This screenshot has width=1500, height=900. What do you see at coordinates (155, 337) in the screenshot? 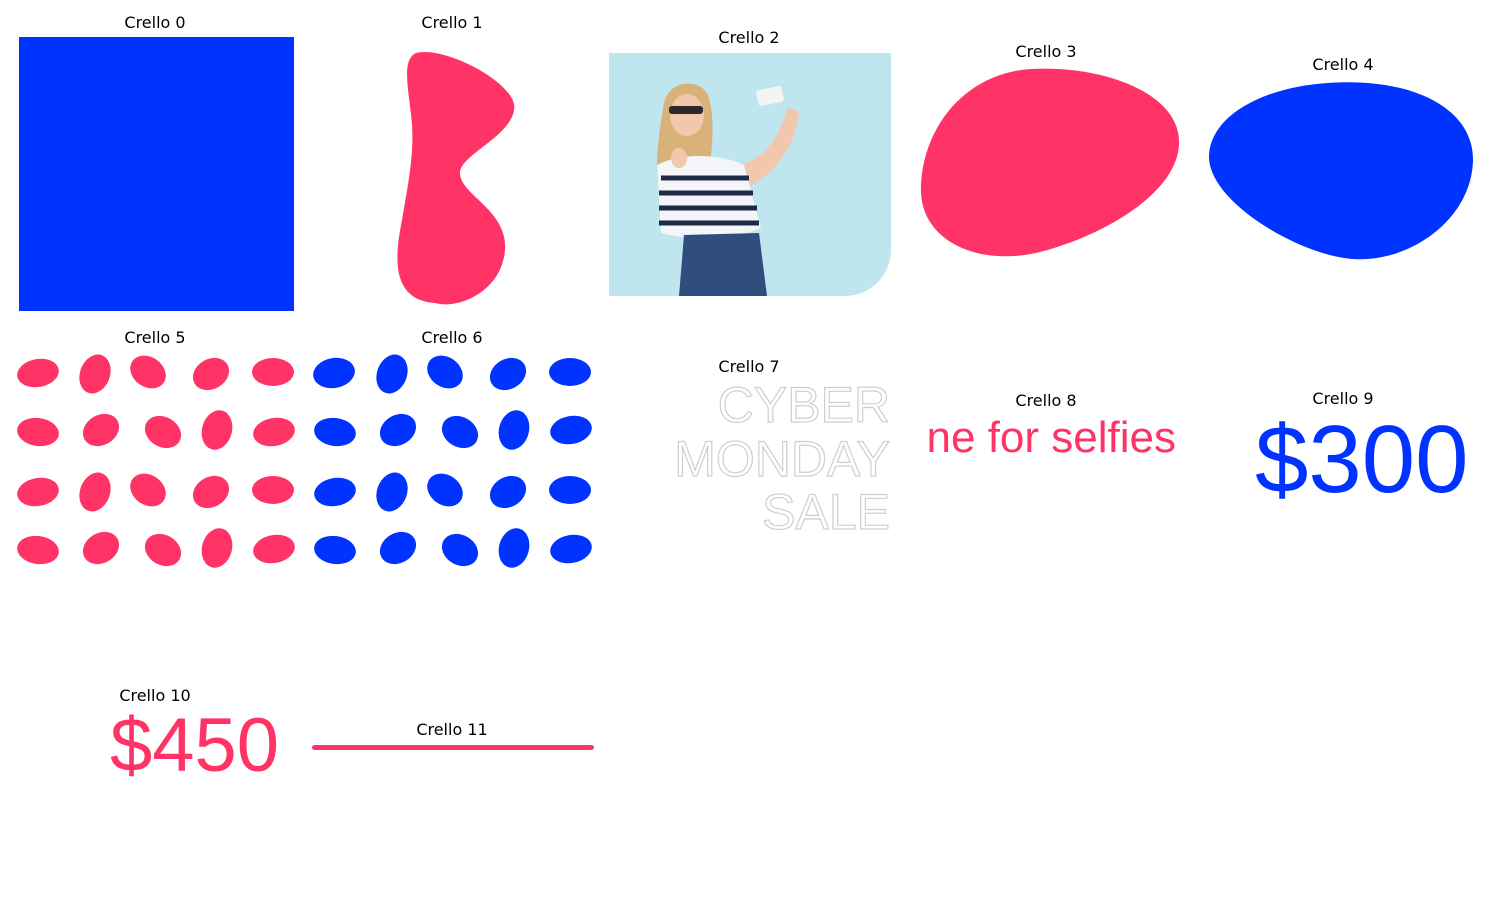
I see `cell-title: Crello 5` at bounding box center [155, 337].